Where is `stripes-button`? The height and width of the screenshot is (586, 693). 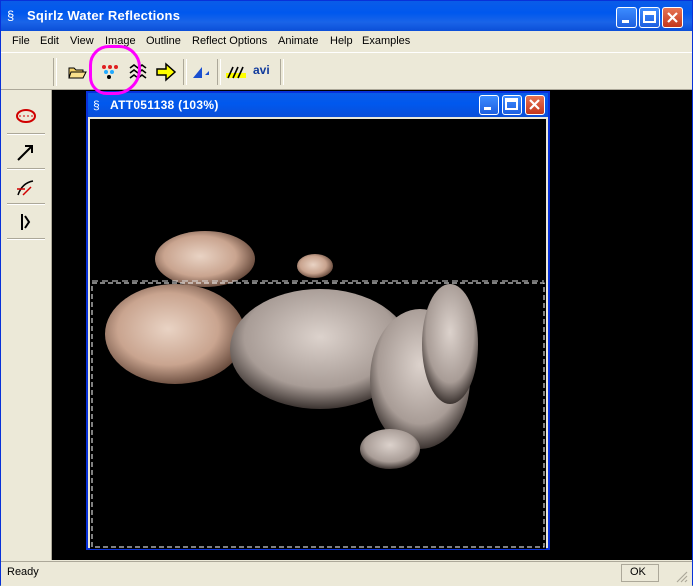
stripes-button is located at coordinates (236, 72).